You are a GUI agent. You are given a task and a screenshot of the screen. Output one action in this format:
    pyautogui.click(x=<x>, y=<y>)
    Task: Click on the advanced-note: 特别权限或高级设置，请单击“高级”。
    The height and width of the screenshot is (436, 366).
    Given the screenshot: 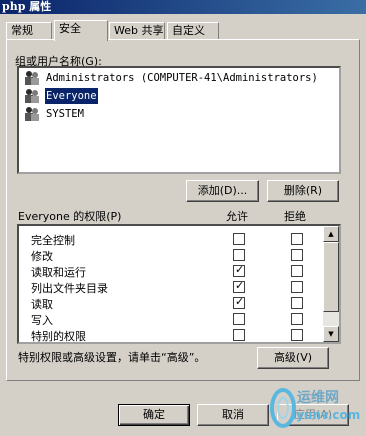 What is the action you would take?
    pyautogui.click(x=112, y=357)
    